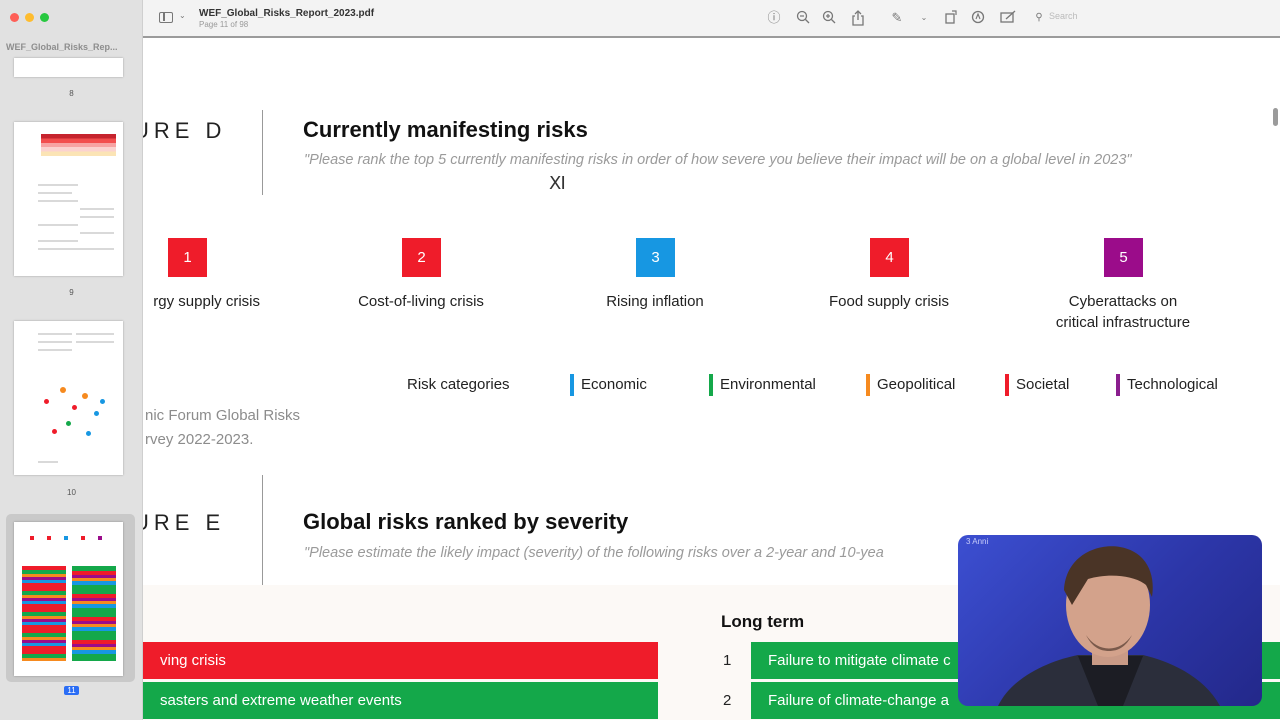  Describe the element at coordinates (889, 257) in the screenshot. I see `rank-4-box: 4` at that location.